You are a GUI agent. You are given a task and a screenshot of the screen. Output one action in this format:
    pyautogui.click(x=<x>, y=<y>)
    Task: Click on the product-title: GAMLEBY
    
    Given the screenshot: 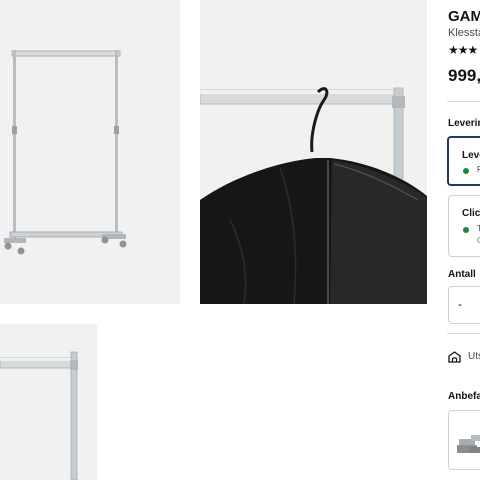 What is the action you would take?
    pyautogui.click(x=464, y=16)
    